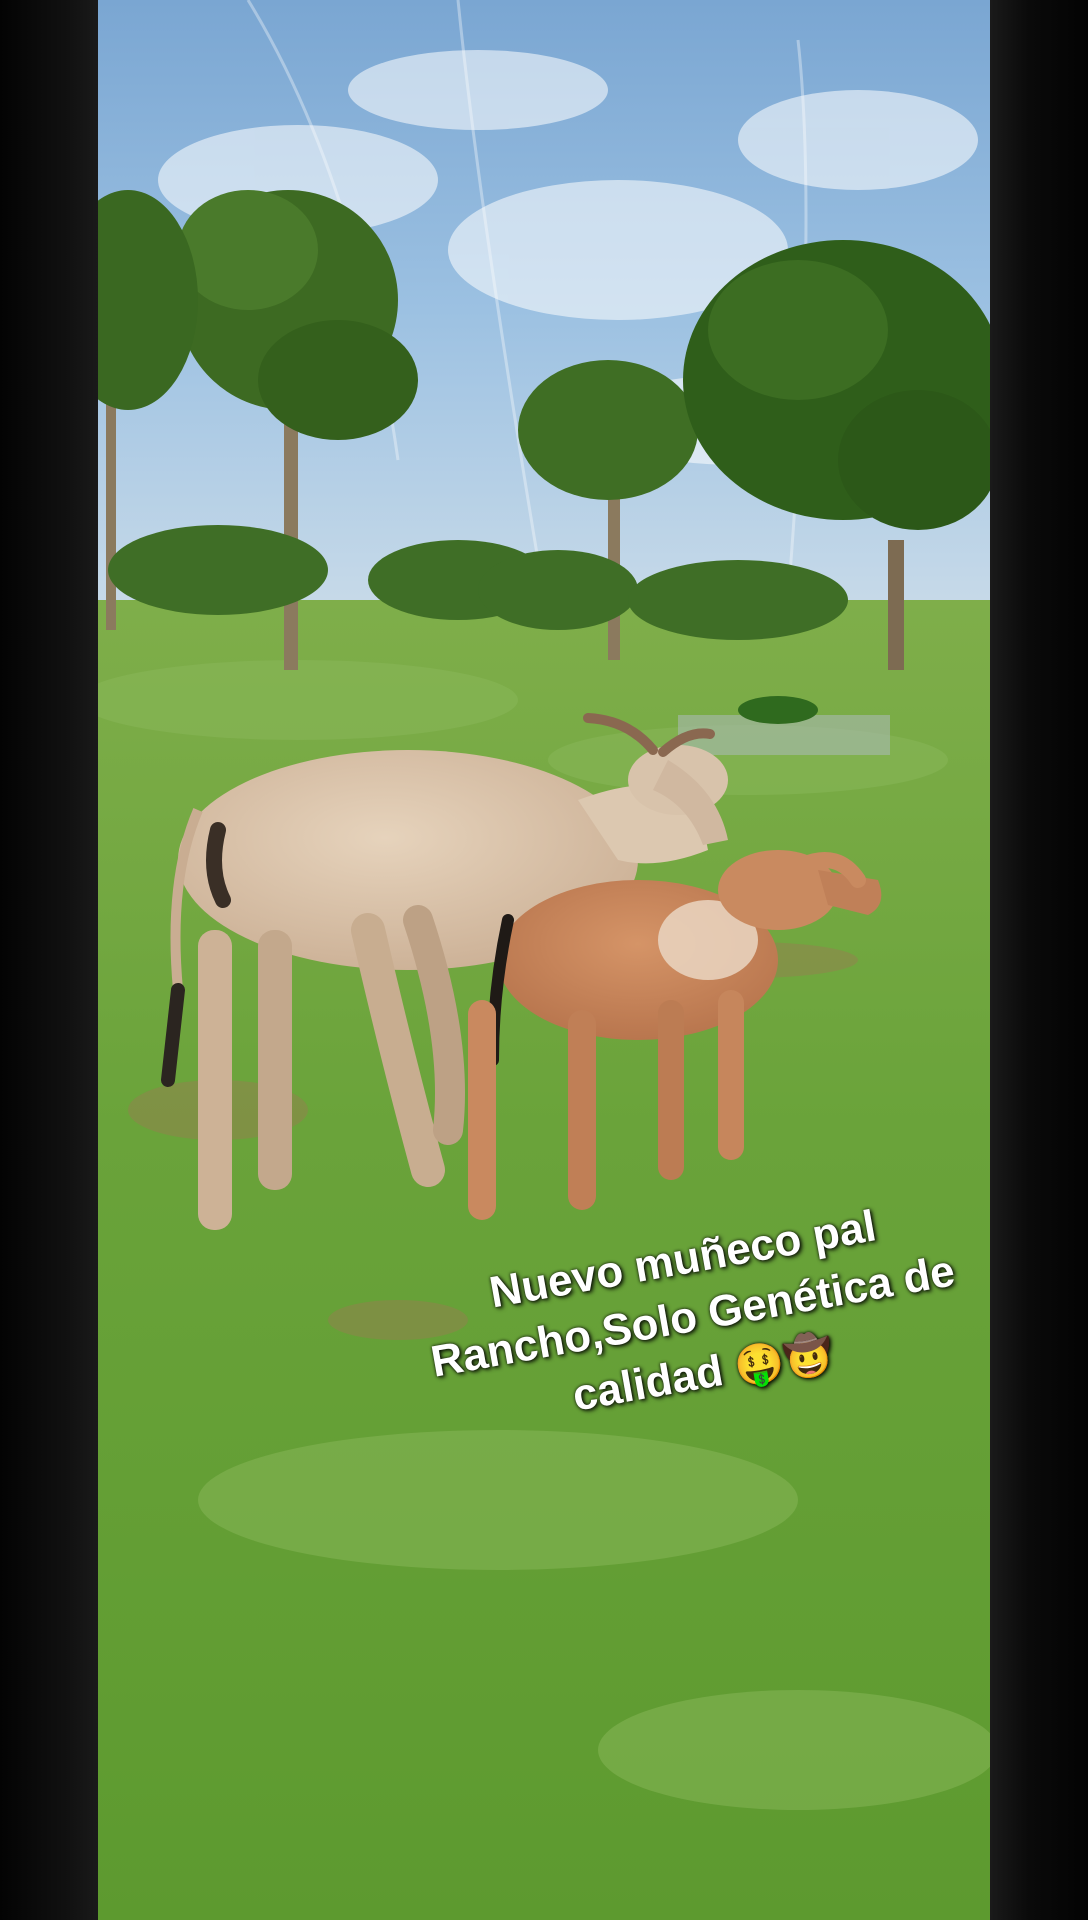 The height and width of the screenshot is (1920, 1088). What do you see at coordinates (49, 960) in the screenshot?
I see `left-letterbox-bar` at bounding box center [49, 960].